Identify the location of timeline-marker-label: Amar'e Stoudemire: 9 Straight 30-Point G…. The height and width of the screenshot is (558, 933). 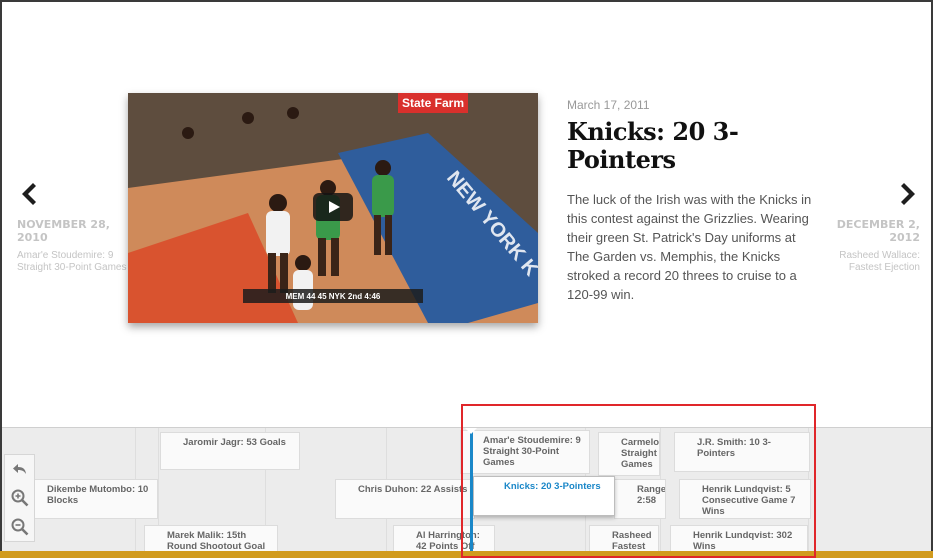
(532, 451).